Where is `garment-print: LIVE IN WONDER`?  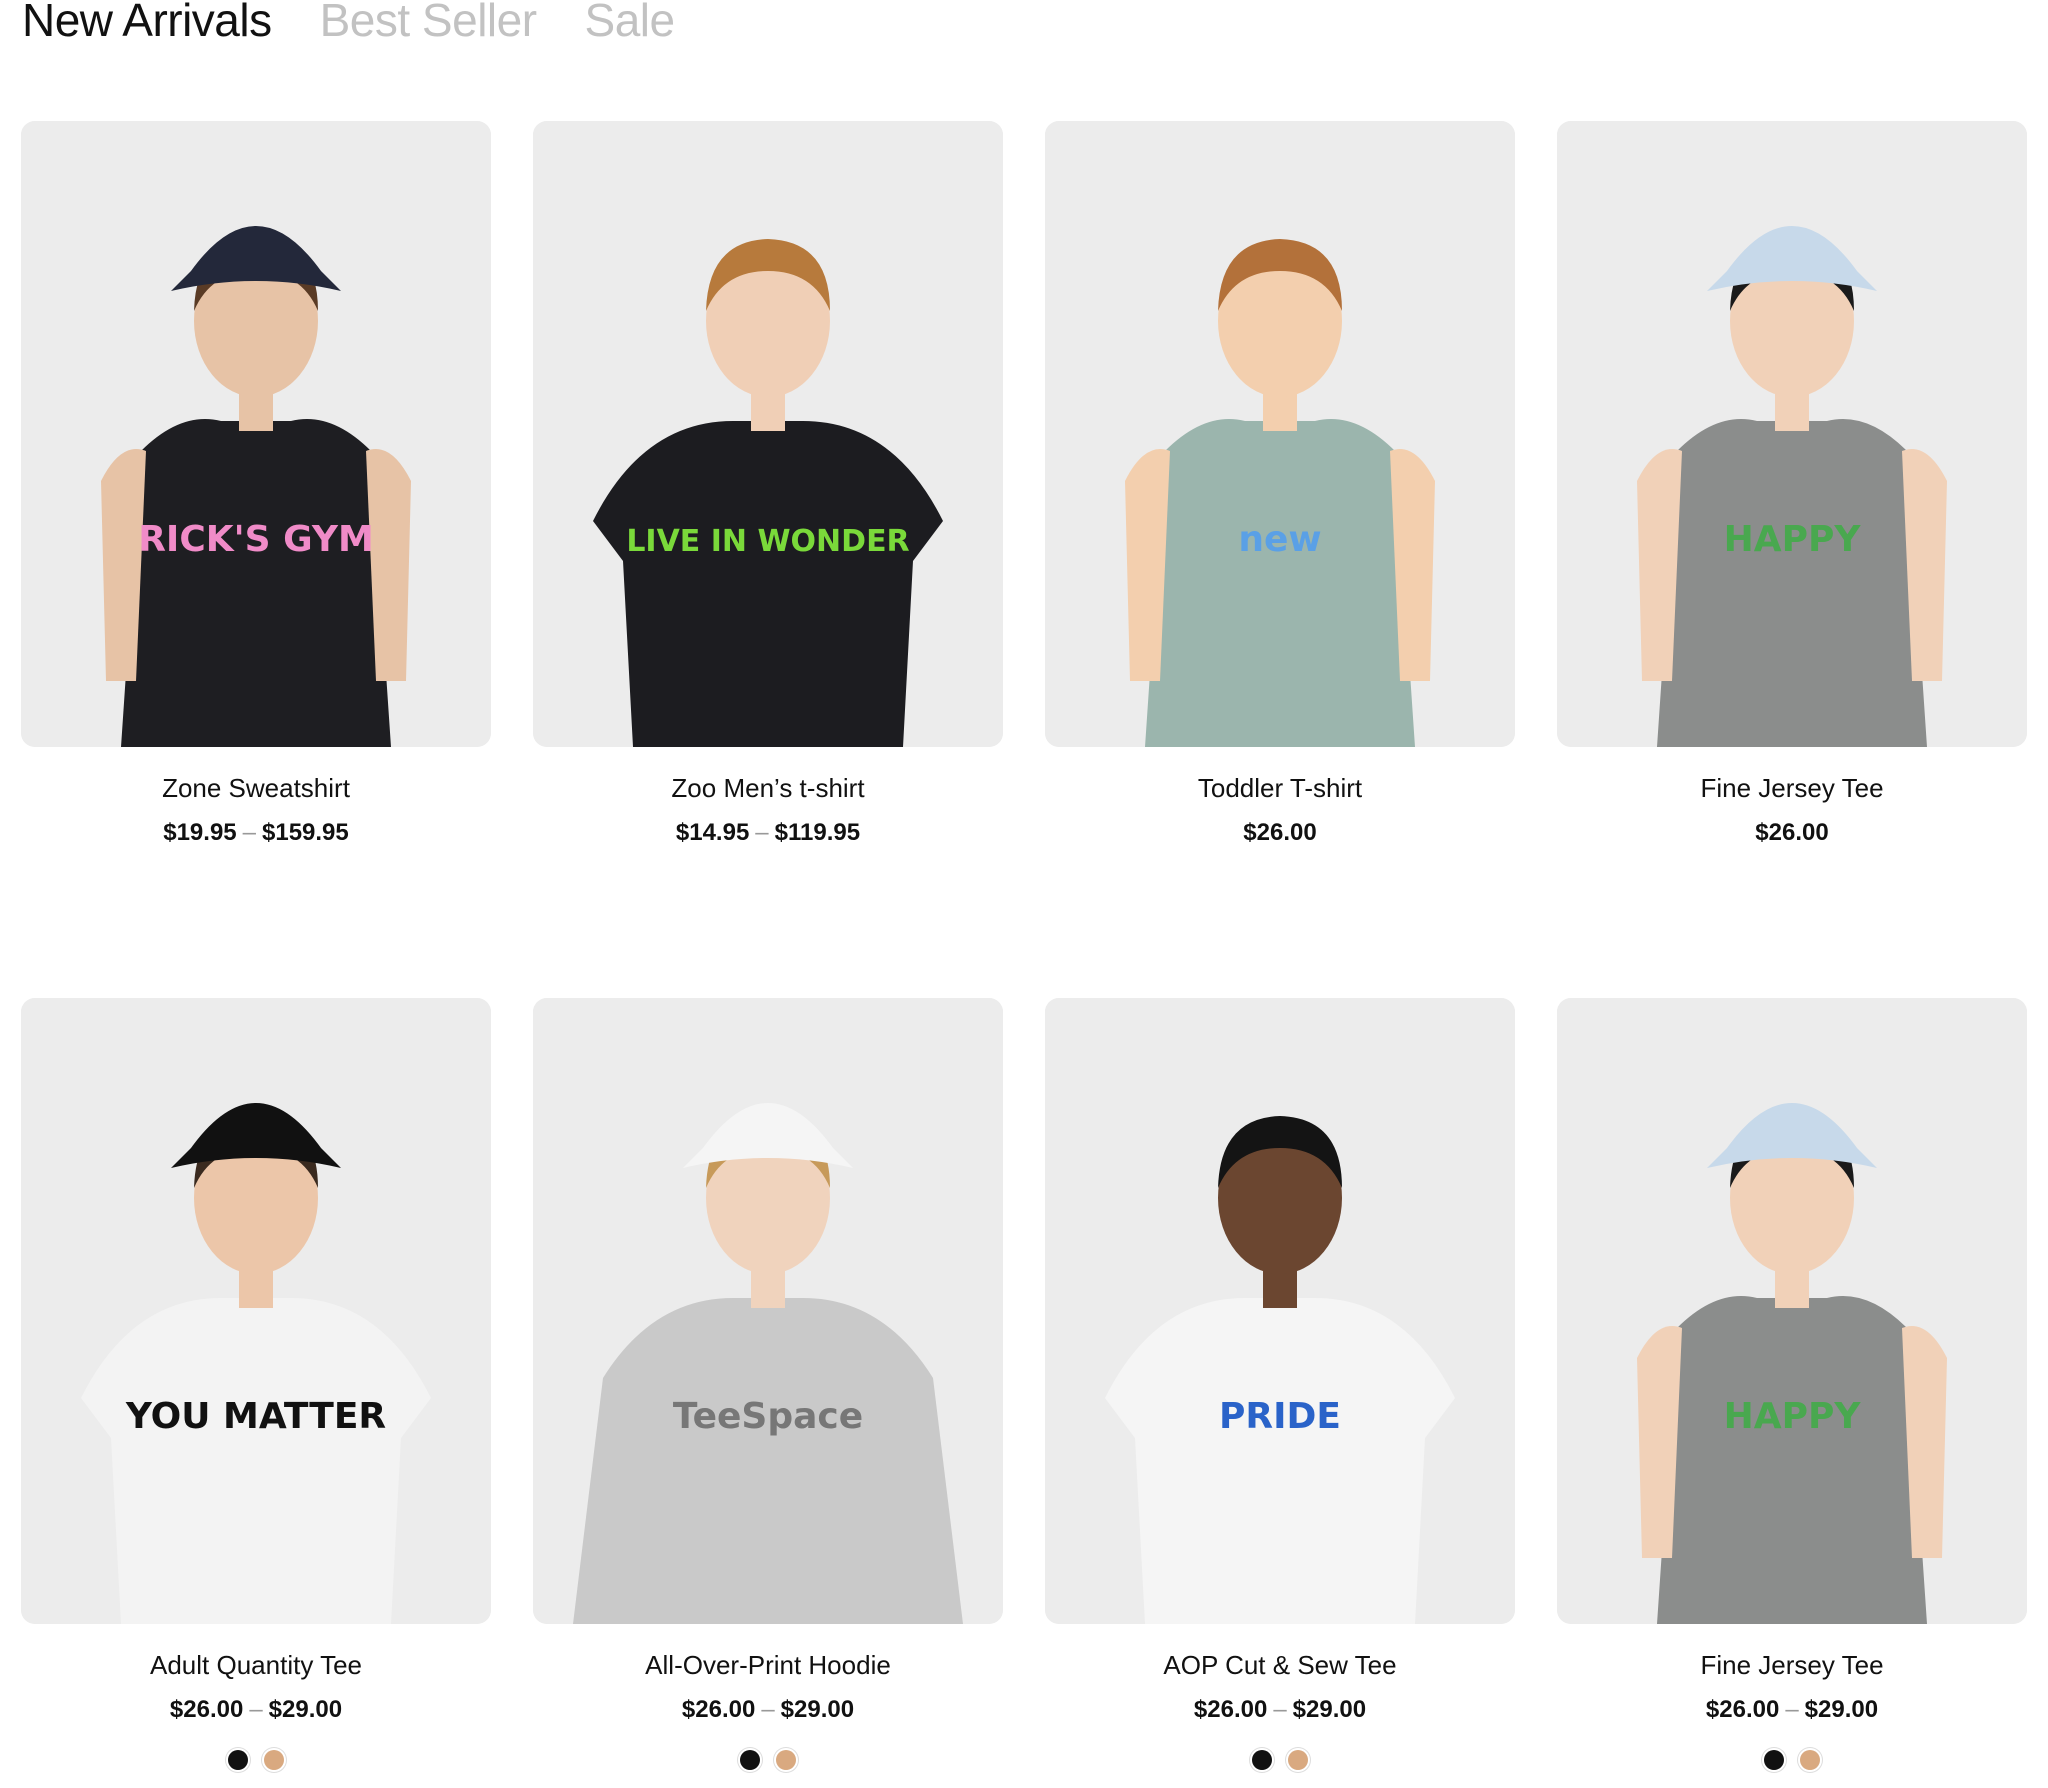
garment-print: LIVE IN WONDER is located at coordinates (767, 541).